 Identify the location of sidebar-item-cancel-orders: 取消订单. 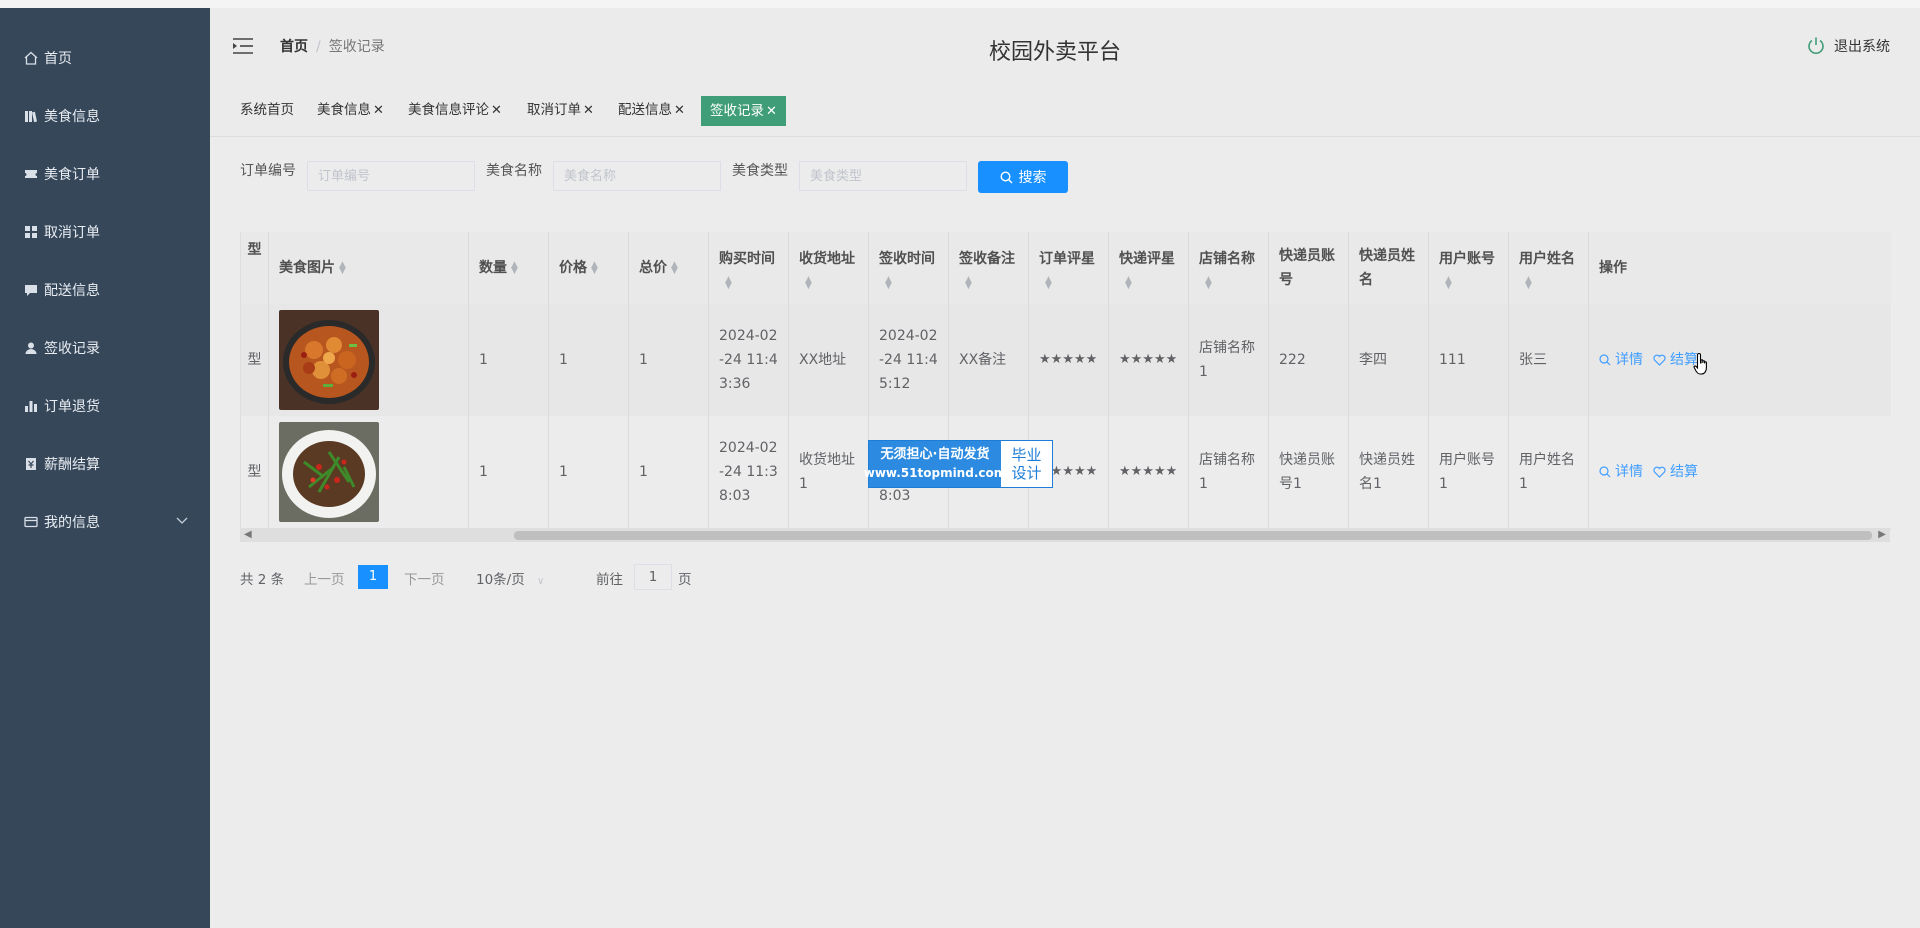
(105, 232).